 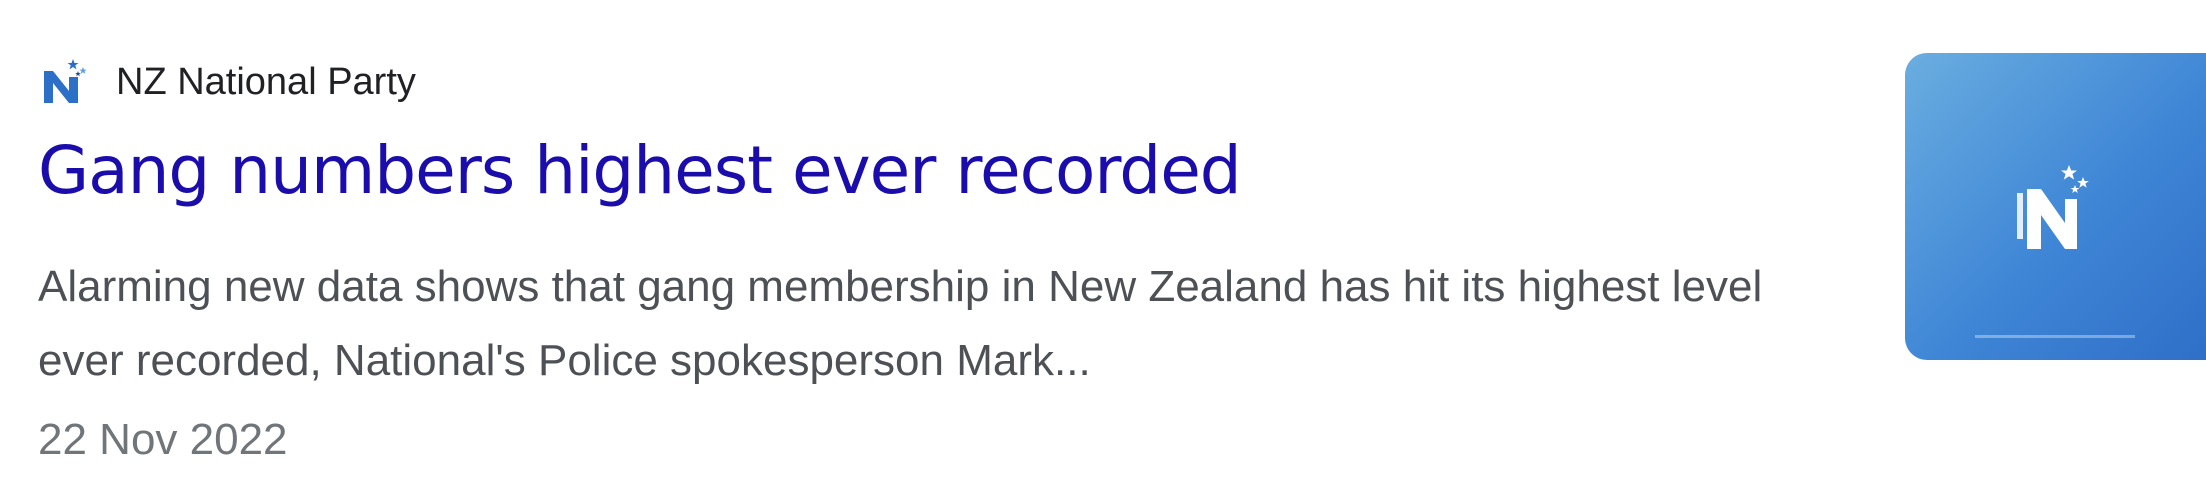 I want to click on source-name: NZ National Party, so click(x=266, y=82).